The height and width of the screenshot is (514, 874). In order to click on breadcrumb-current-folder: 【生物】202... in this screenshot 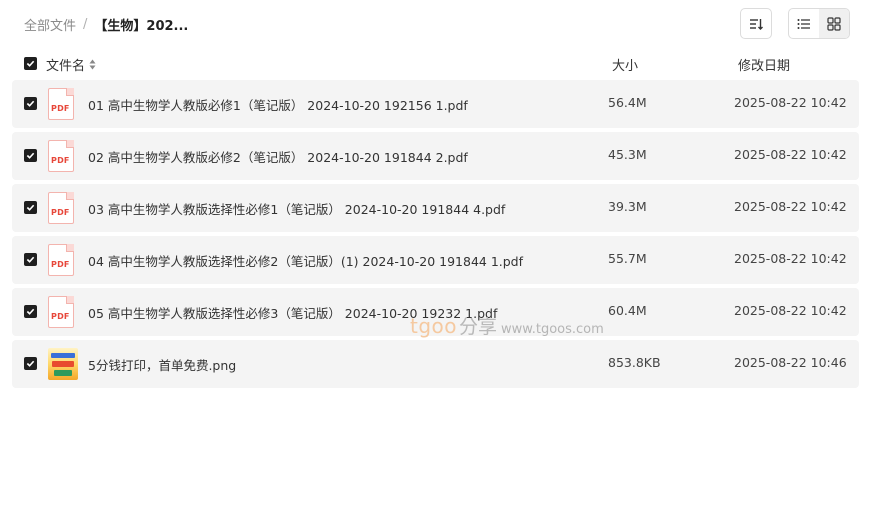, I will do `click(141, 26)`.